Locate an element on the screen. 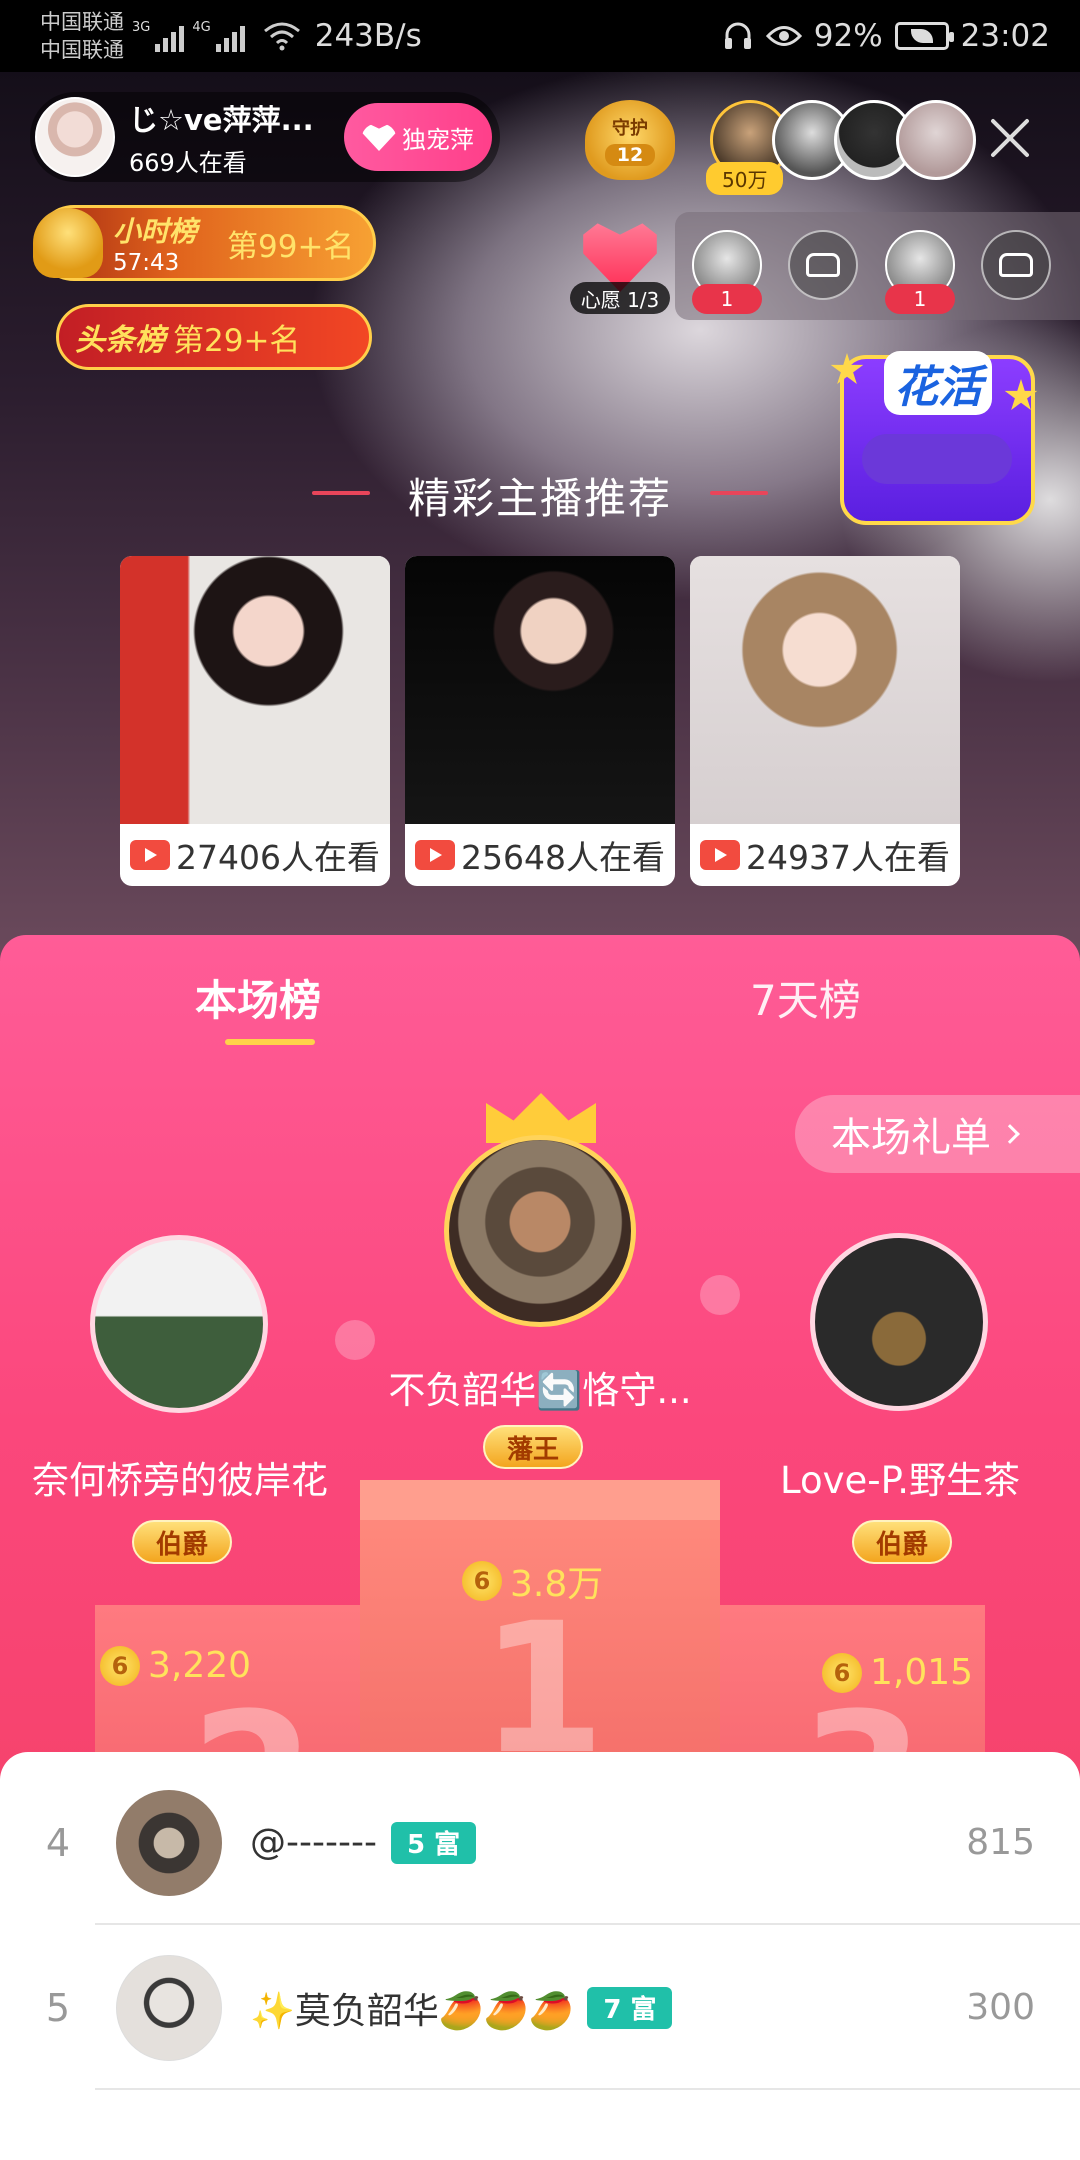  rank-2-name: 奈何桥旁的彼岸花 is located at coordinates (180, 1480).